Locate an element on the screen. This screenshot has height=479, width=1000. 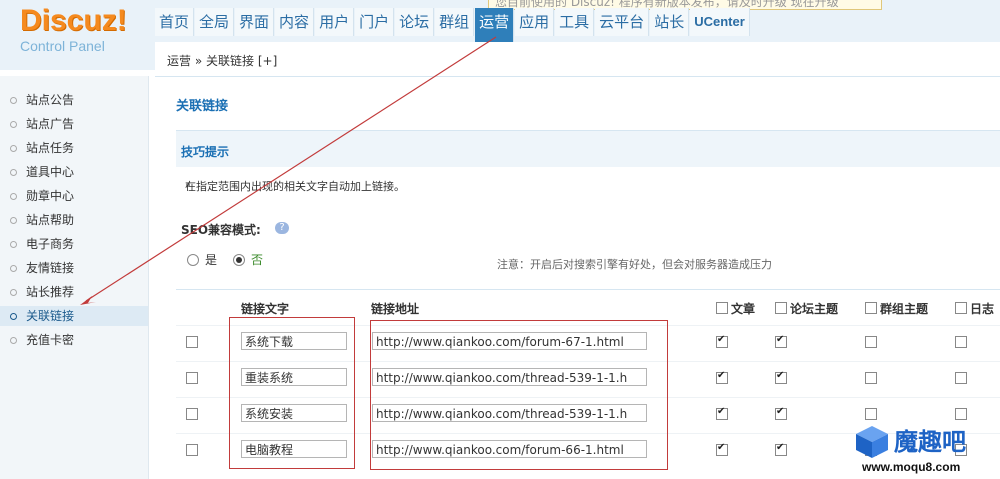
col-article-checkbox is located at coordinates (722, 308).